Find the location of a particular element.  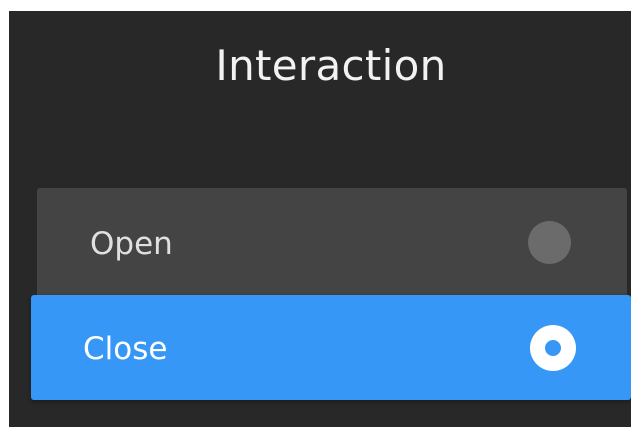

radio-unchecked-icon is located at coordinates (549, 242).